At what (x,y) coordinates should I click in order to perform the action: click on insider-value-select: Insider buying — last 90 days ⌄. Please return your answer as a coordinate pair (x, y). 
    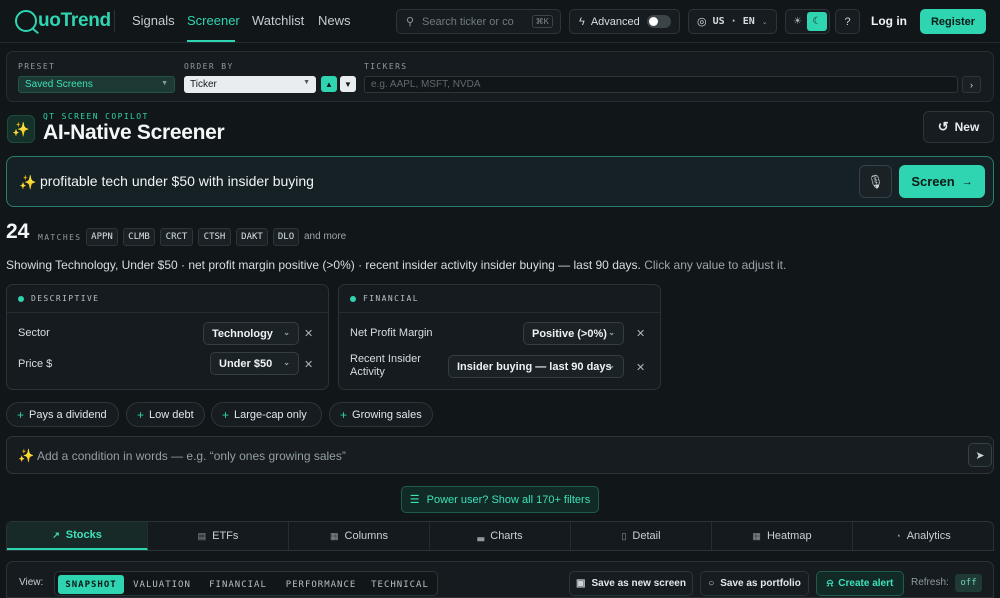
    Looking at the image, I should click on (536, 366).